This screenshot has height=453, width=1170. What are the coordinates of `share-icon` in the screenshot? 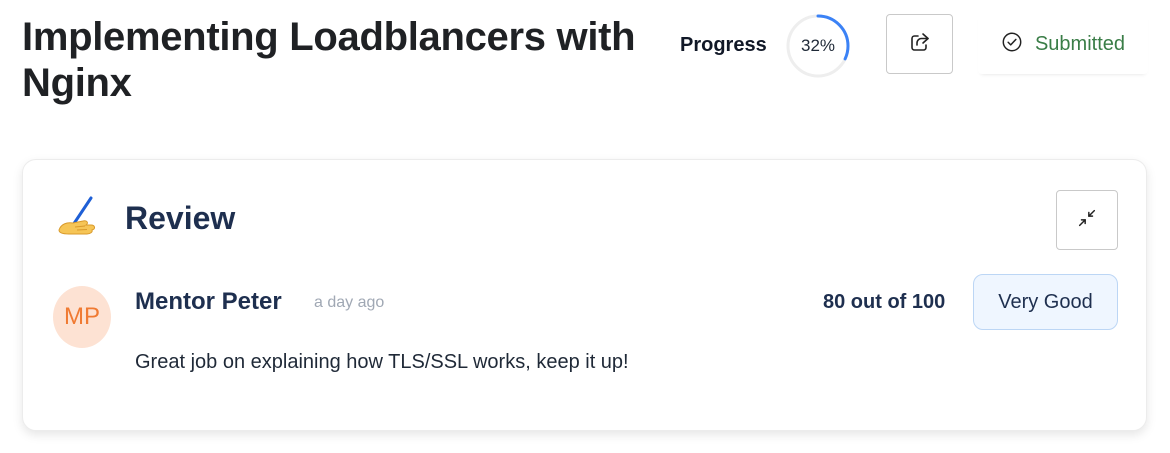 It's located at (920, 44).